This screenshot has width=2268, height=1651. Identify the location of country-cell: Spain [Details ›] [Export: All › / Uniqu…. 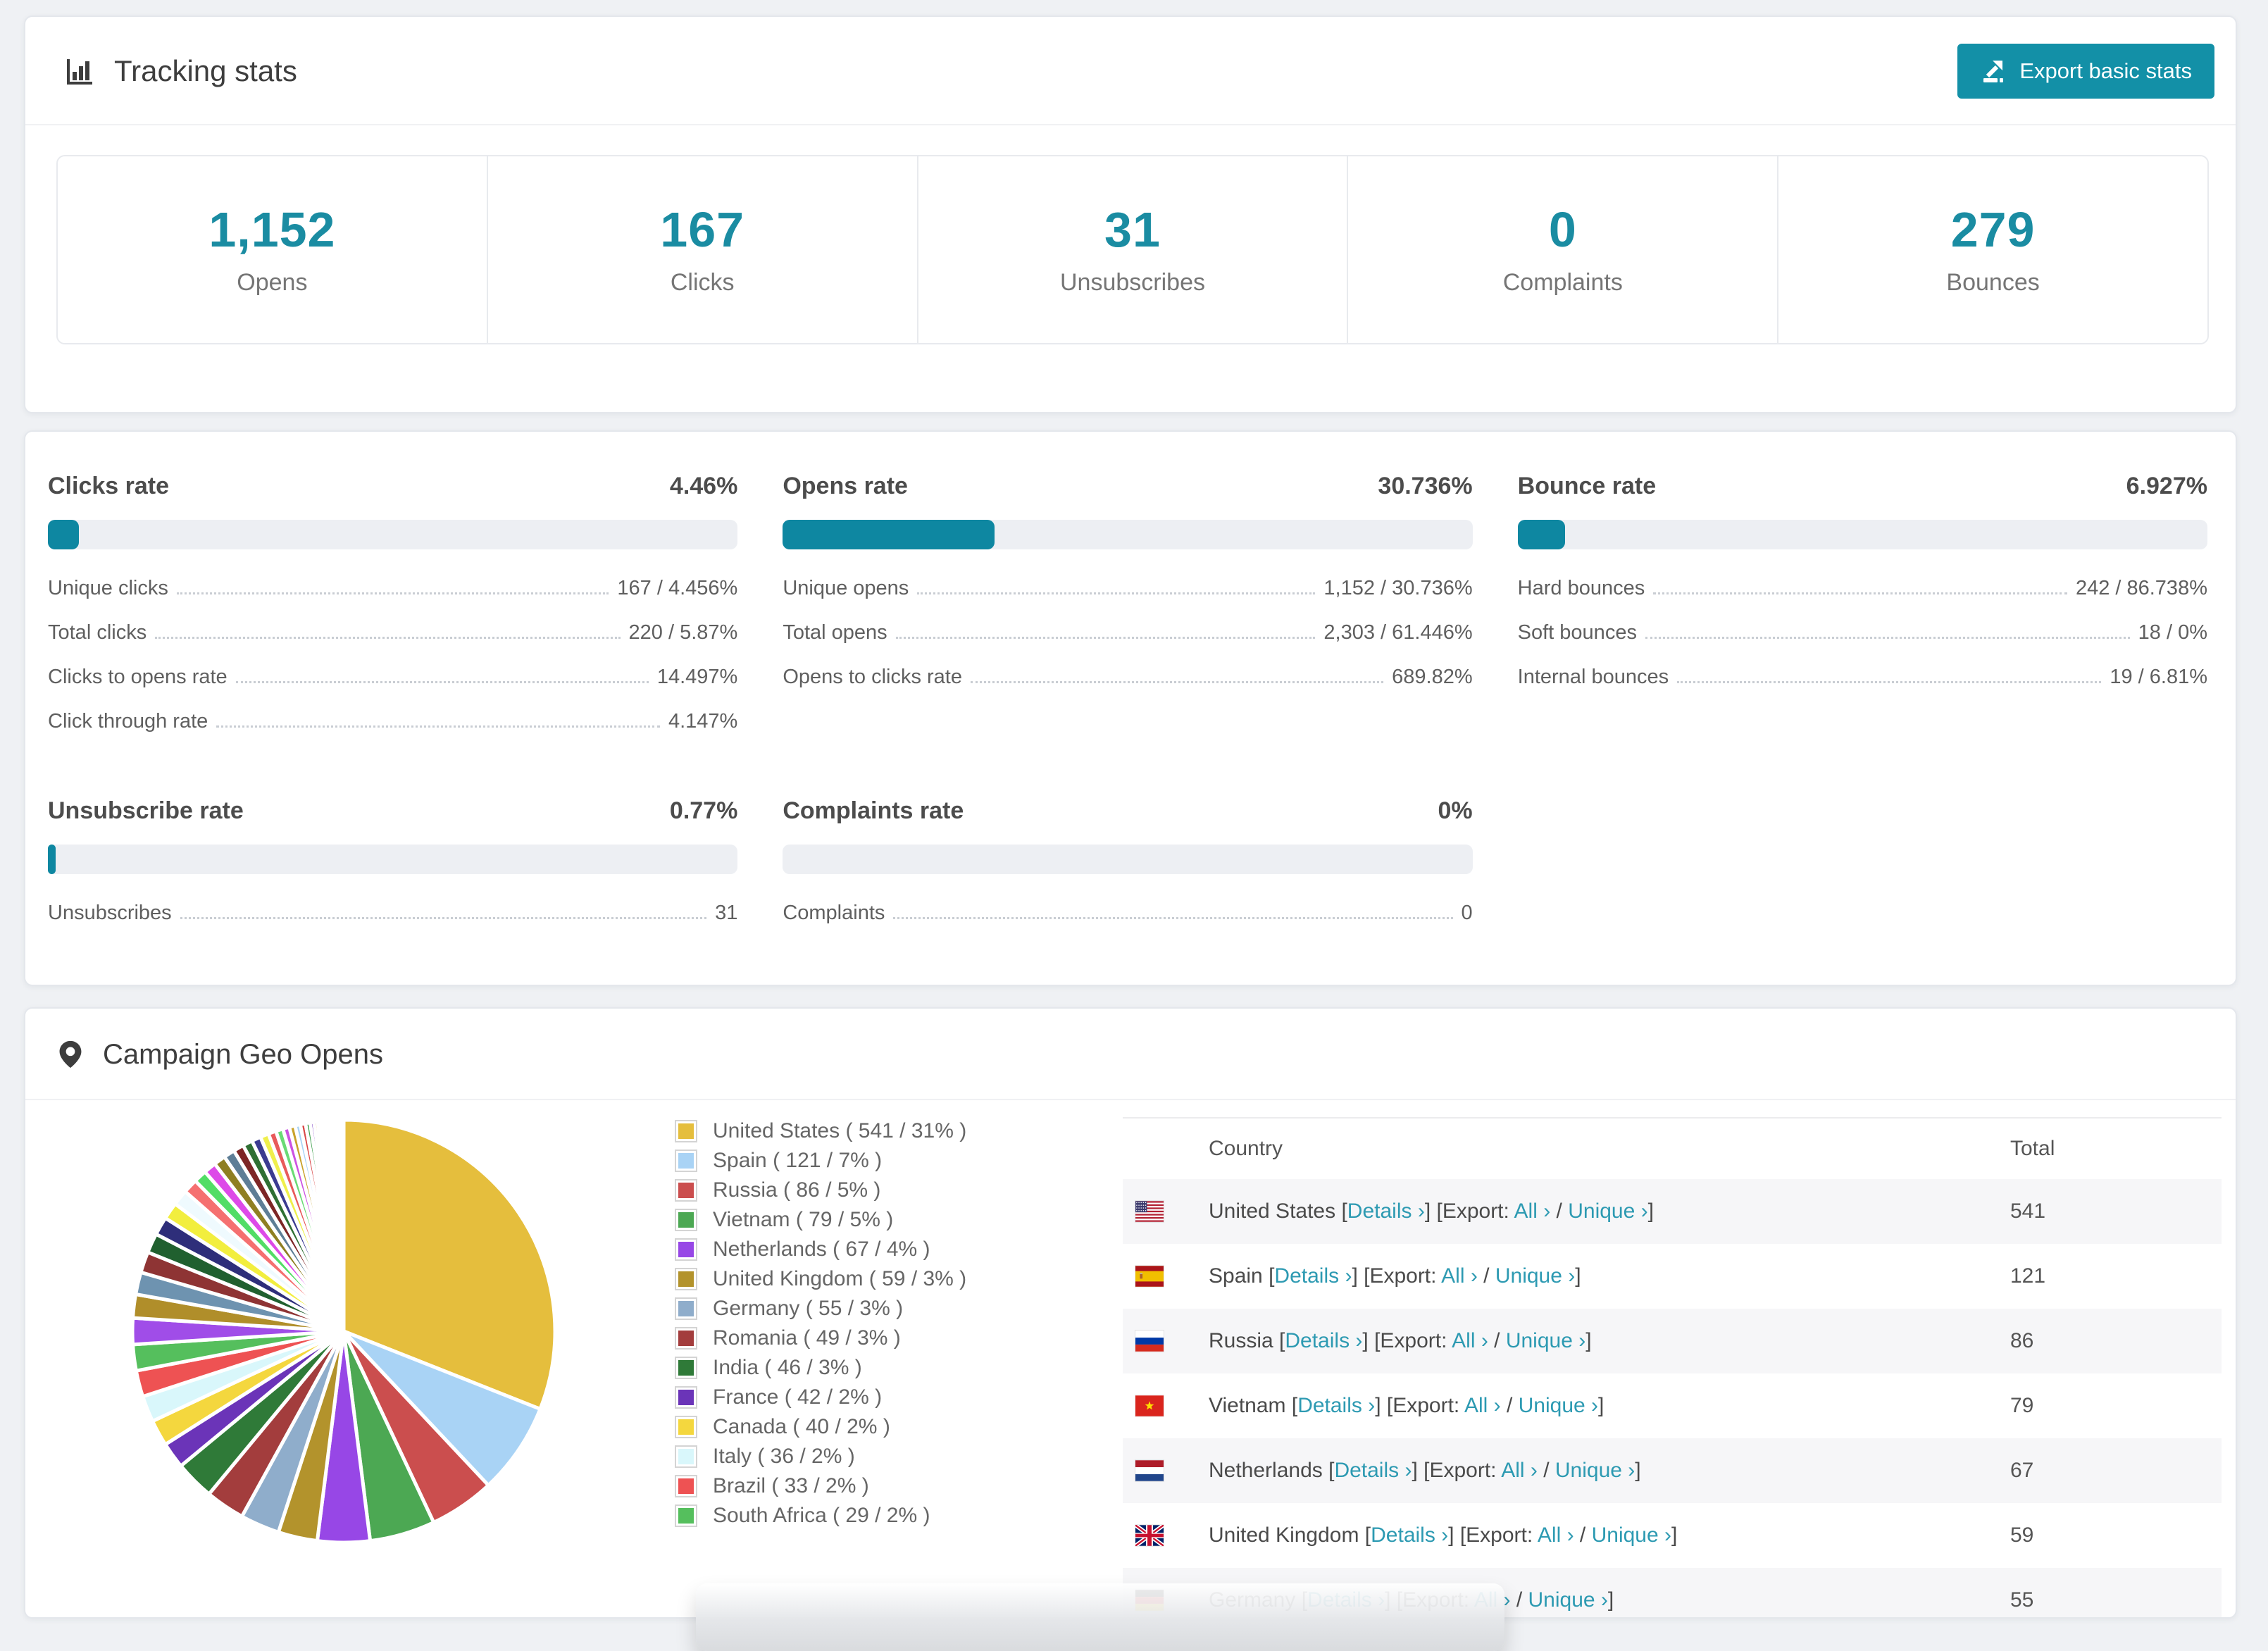
(1395, 1276).